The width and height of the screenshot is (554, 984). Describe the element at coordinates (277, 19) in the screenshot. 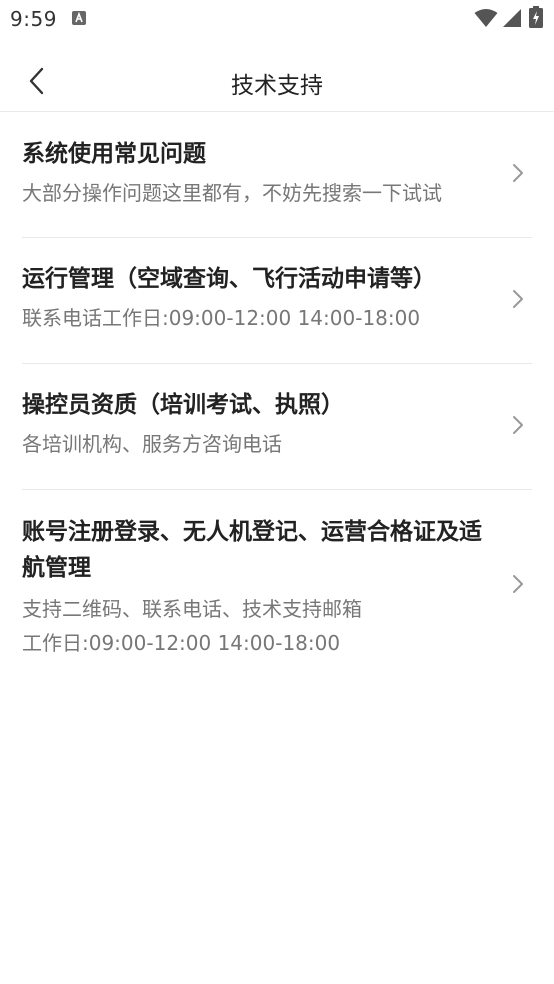

I see `status-bar: 9:59` at that location.